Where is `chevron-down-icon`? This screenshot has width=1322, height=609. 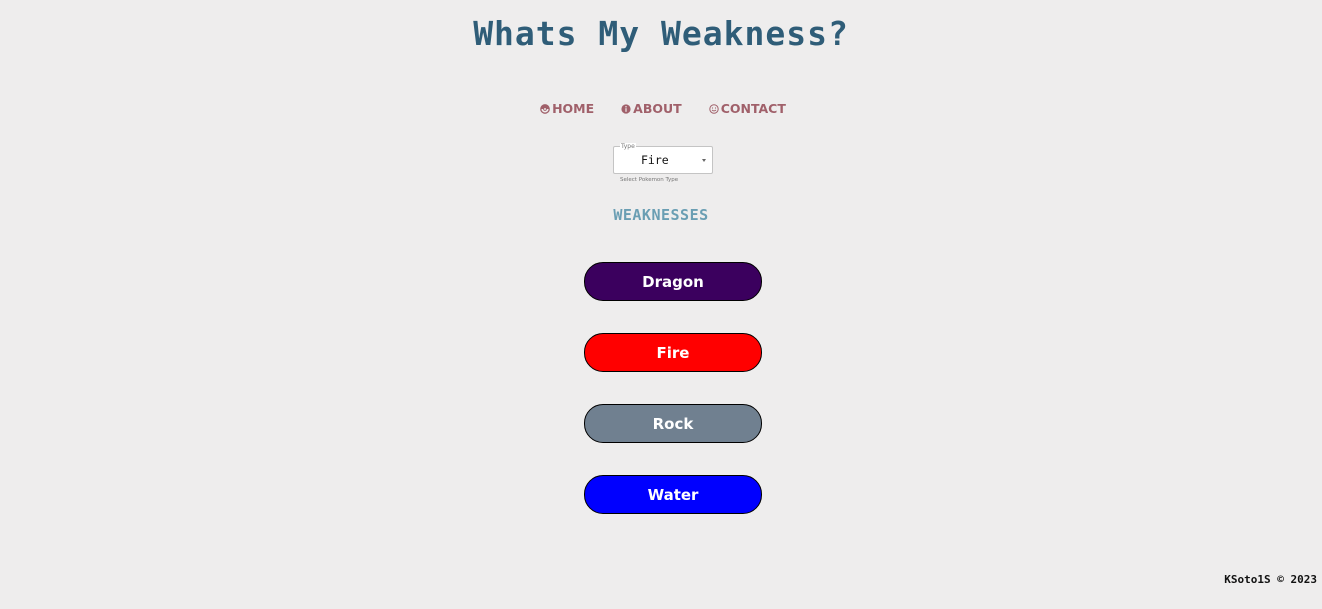 chevron-down-icon is located at coordinates (704, 160).